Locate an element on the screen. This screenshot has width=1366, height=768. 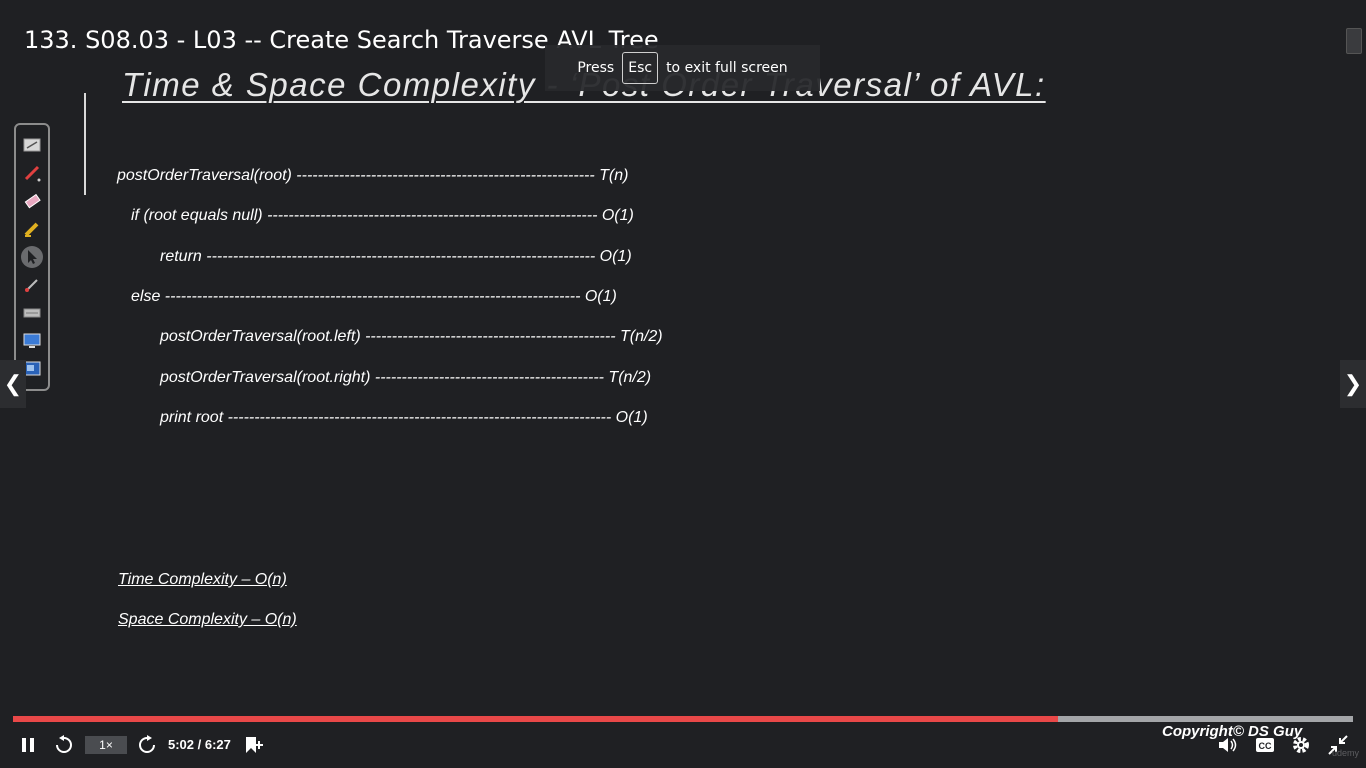
highlighter-icon is located at coordinates (32, 229).